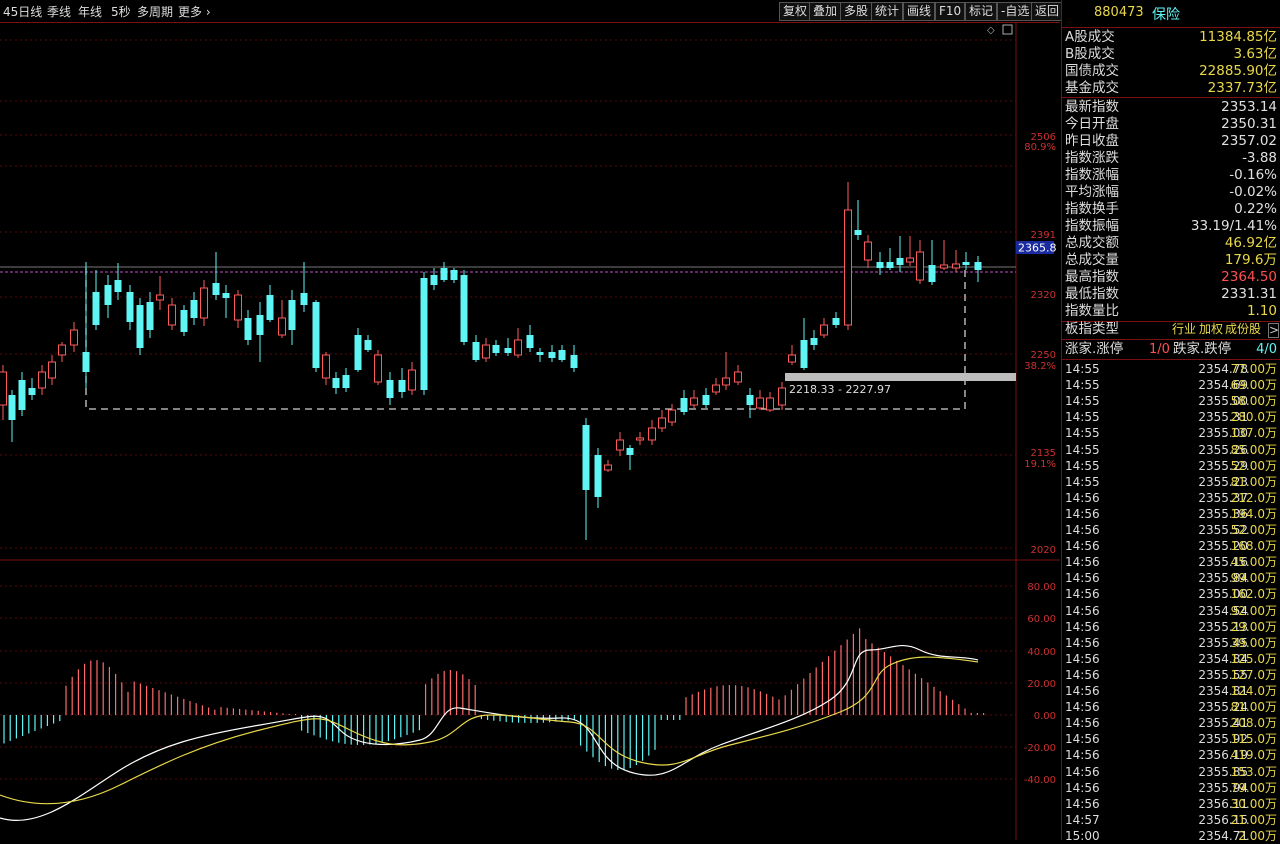  I want to click on board-type-components: 成份股, so click(1243, 329).